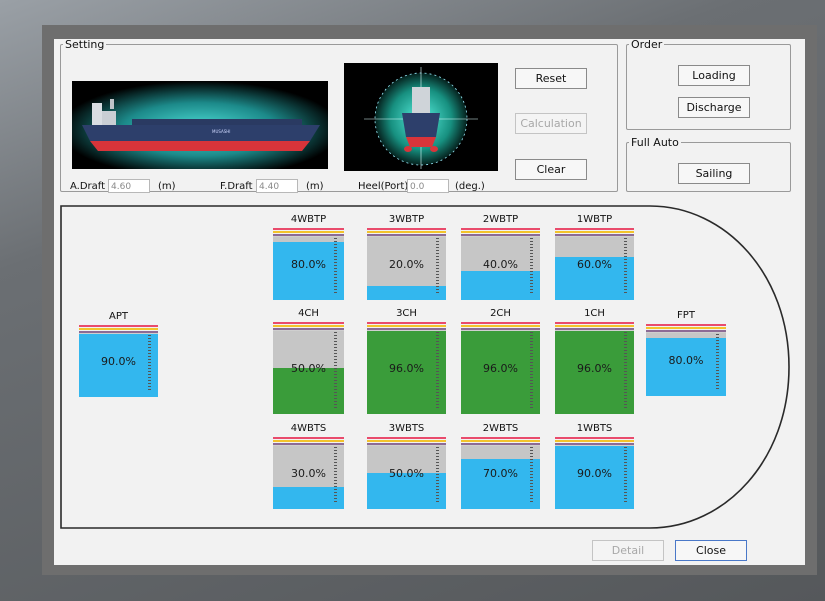 The image size is (825, 601). What do you see at coordinates (594, 428) in the screenshot?
I see `tank-name: 1WBTS` at bounding box center [594, 428].